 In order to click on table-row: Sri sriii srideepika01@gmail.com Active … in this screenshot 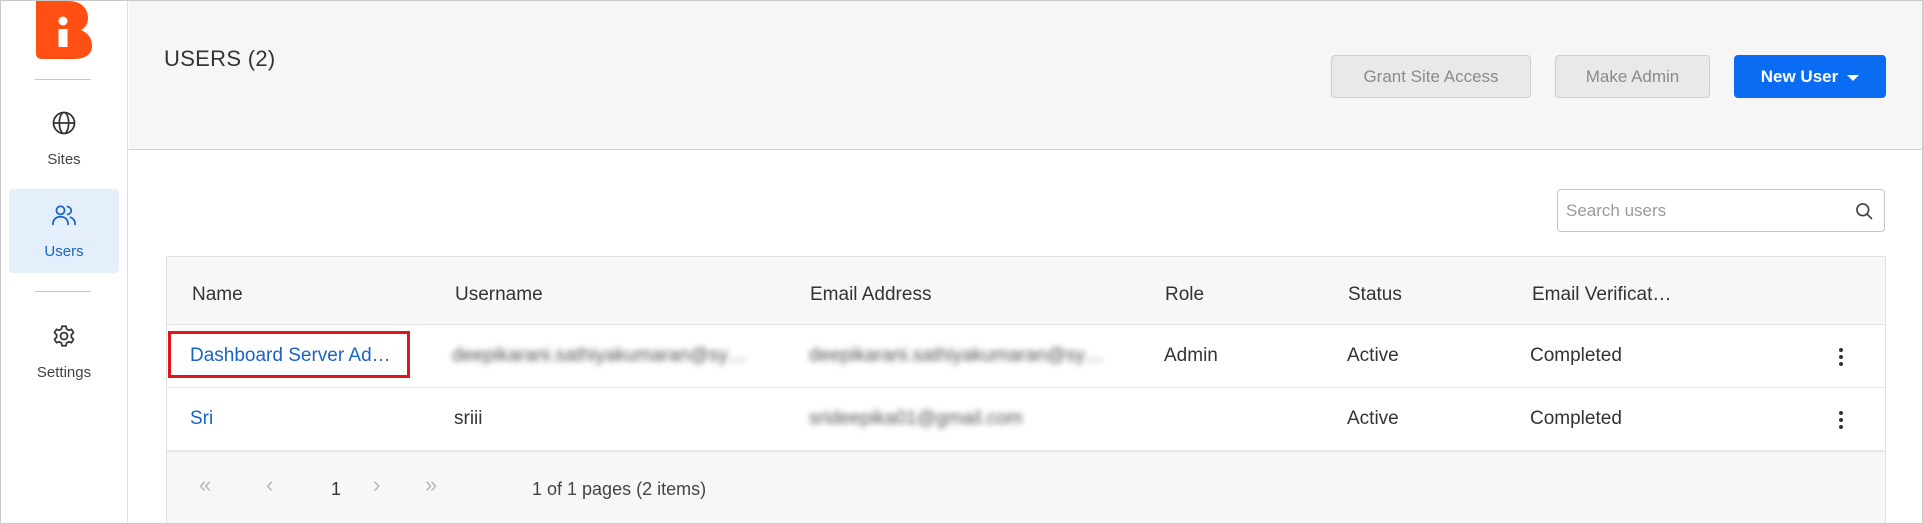, I will do `click(1026, 419)`.